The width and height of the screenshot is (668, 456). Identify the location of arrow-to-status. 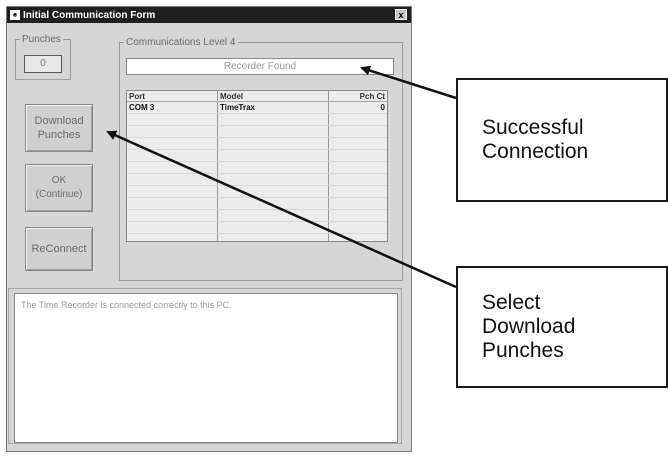
(408, 82).